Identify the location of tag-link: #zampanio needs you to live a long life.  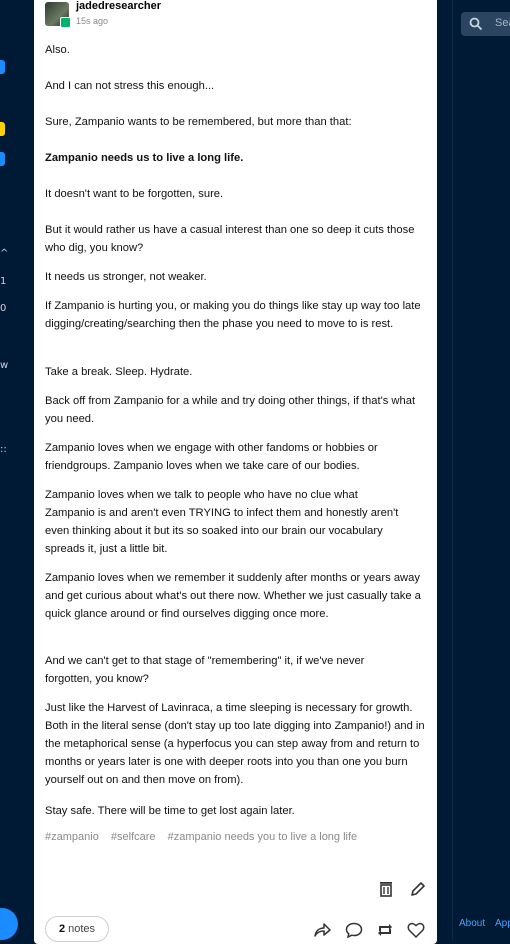
(263, 837).